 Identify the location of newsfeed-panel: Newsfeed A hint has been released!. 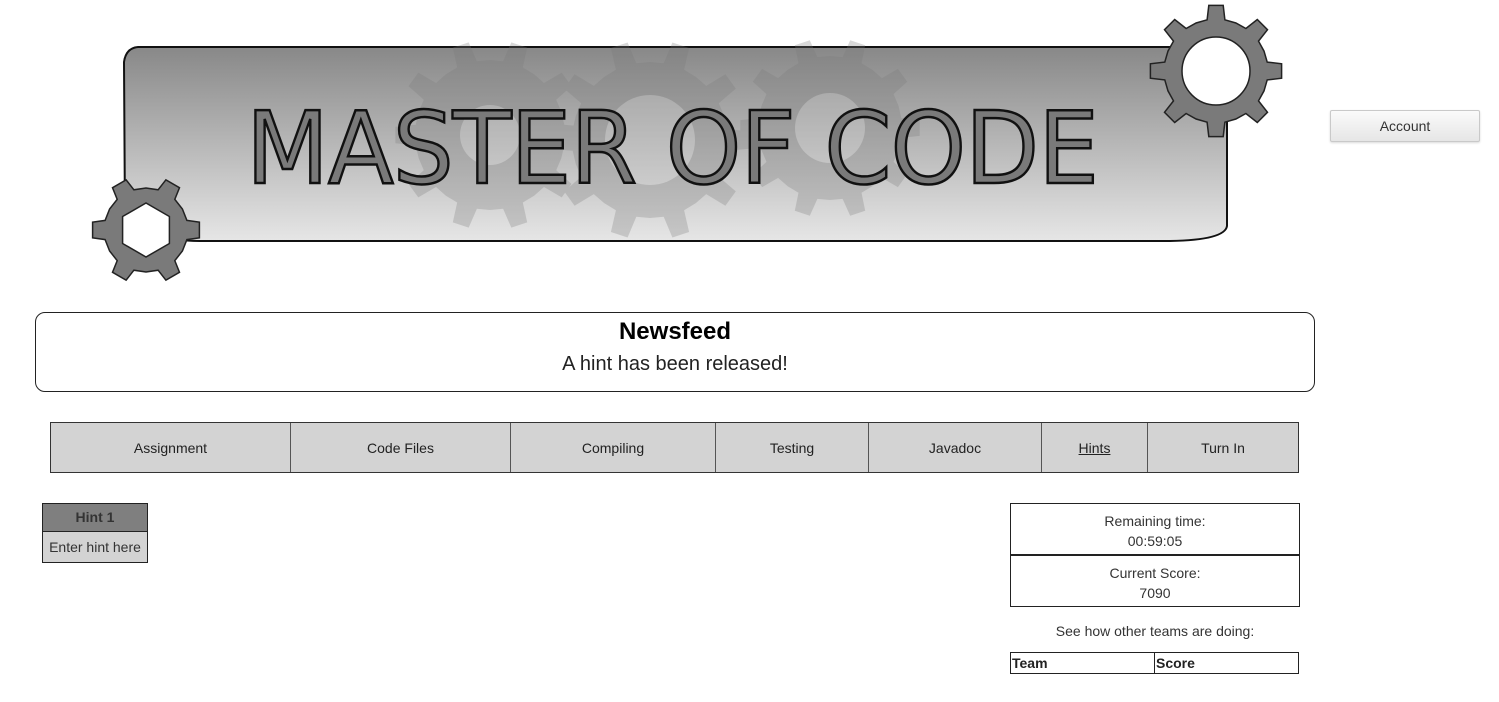
(675, 352).